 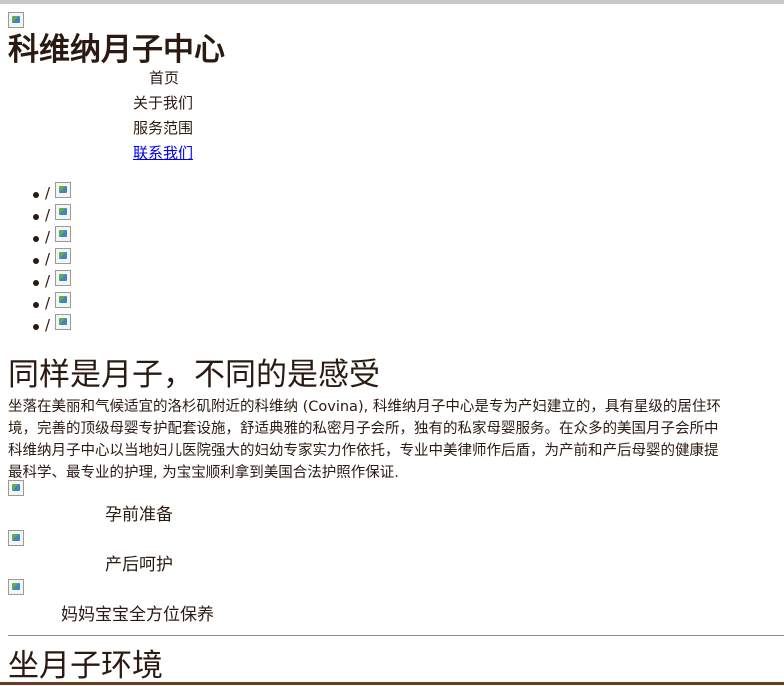 I want to click on nav-item-about: 关于我们, so click(x=163, y=103).